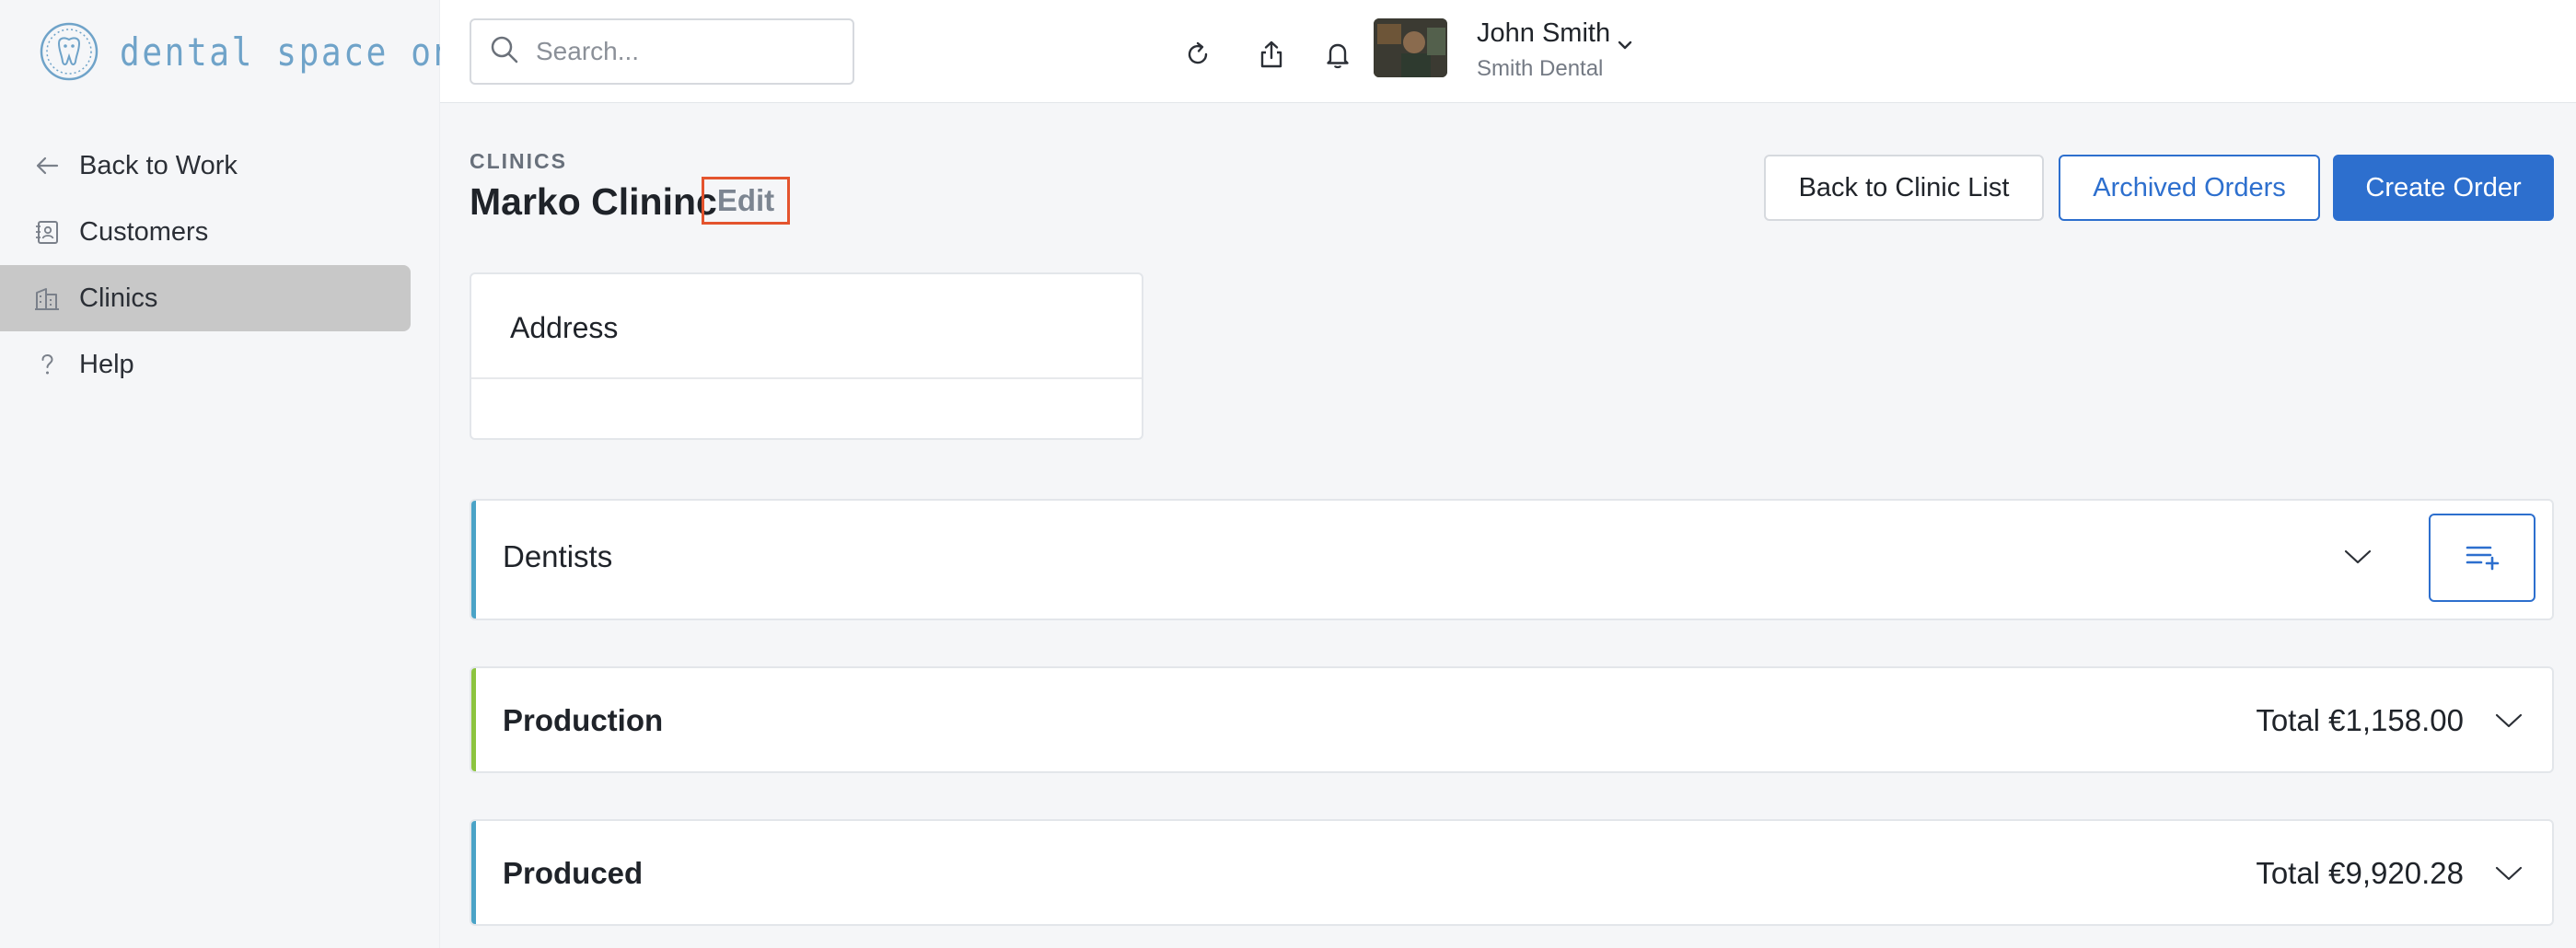  I want to click on sidebar-item-label: Back to Work, so click(158, 165).